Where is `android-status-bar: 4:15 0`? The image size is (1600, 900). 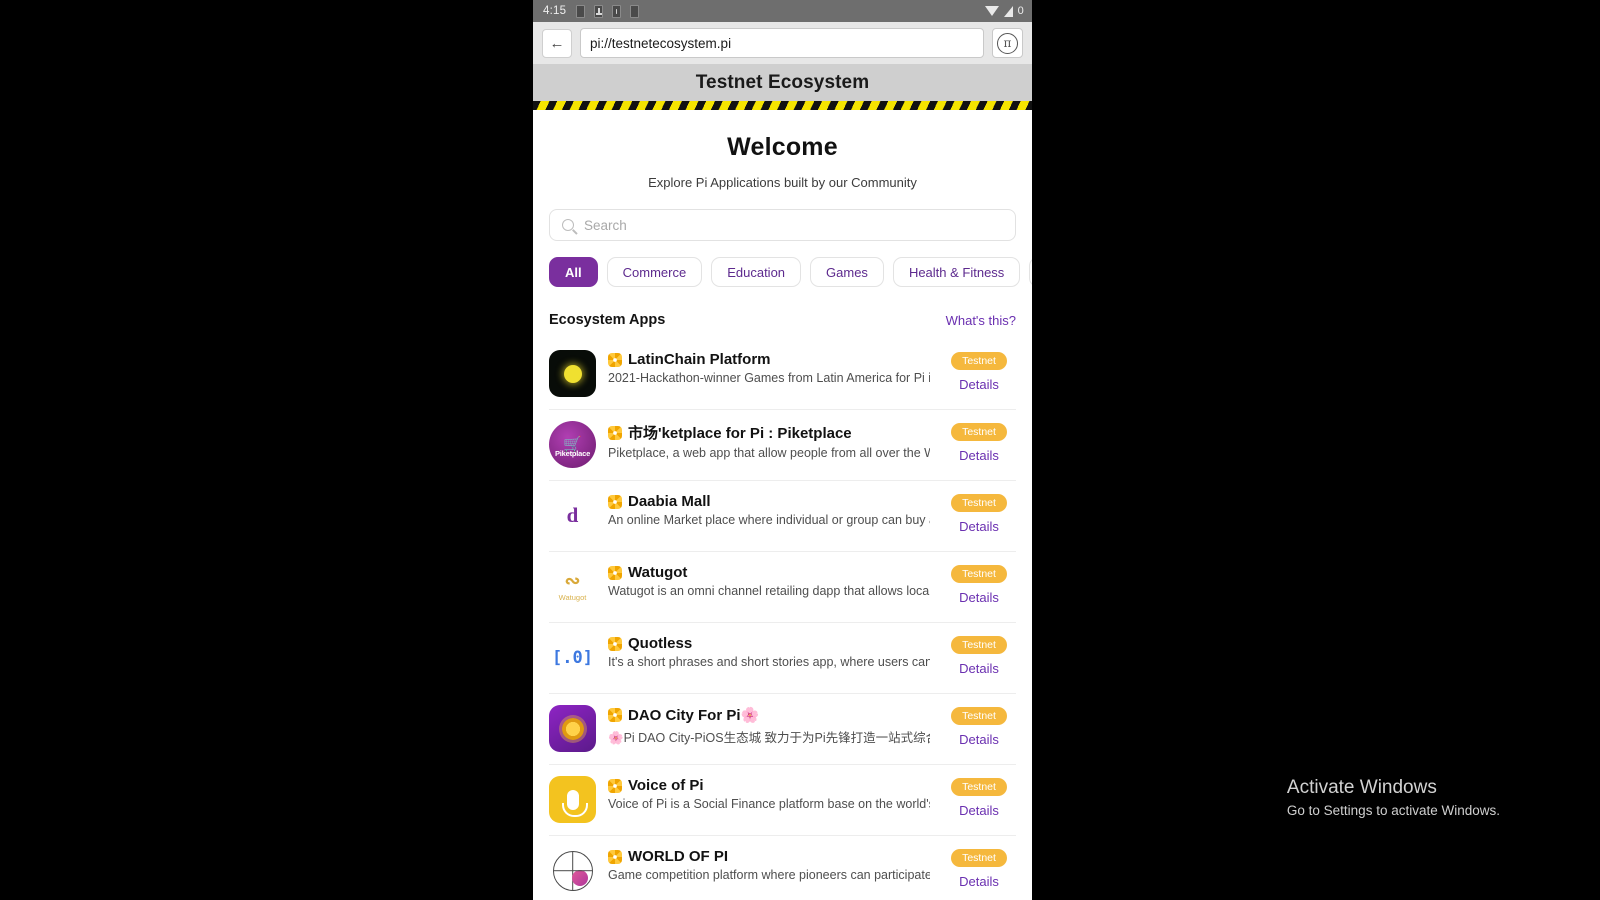 android-status-bar: 4:15 0 is located at coordinates (782, 11).